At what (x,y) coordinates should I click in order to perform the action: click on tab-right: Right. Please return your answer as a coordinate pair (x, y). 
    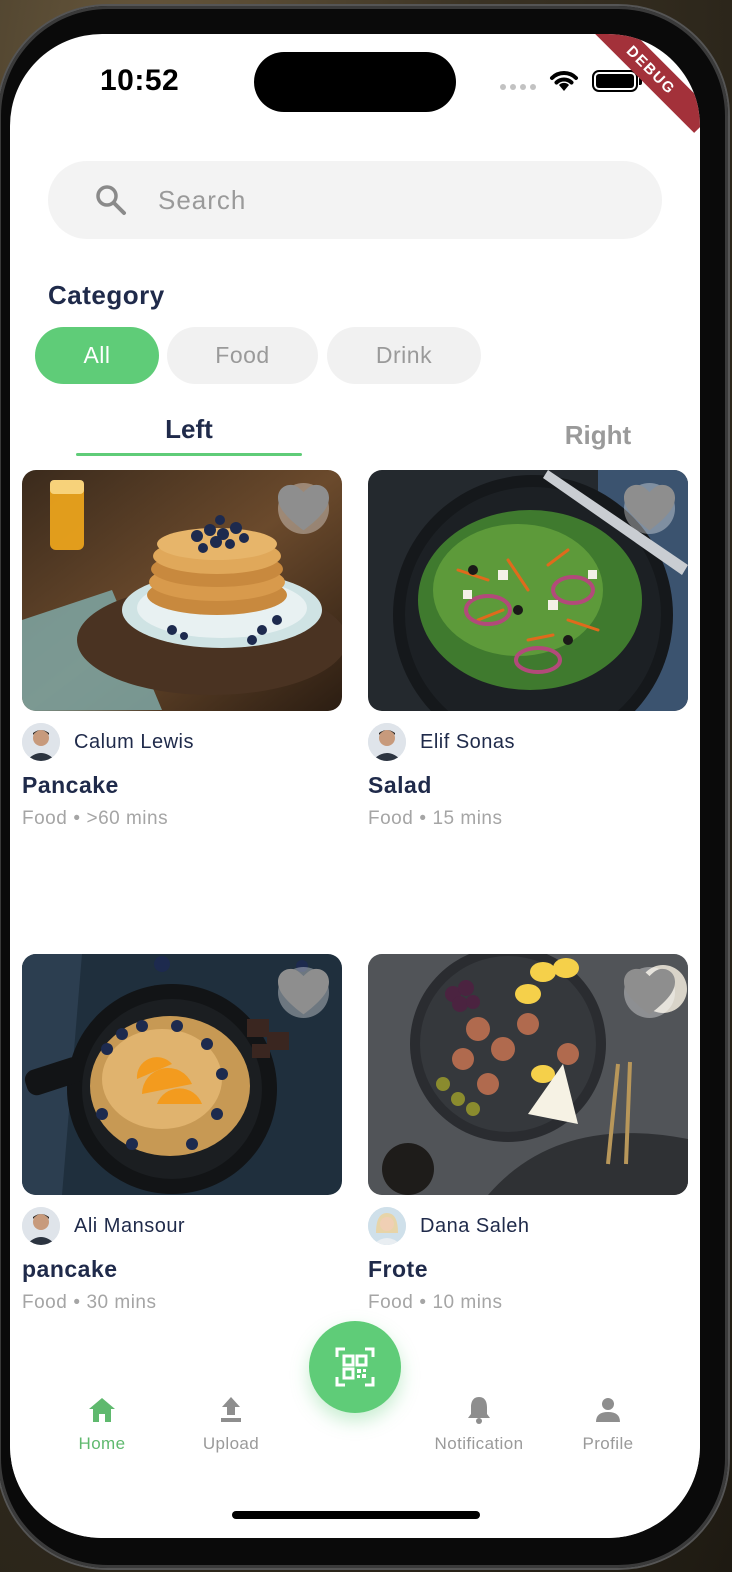
    Looking at the image, I should click on (598, 435).